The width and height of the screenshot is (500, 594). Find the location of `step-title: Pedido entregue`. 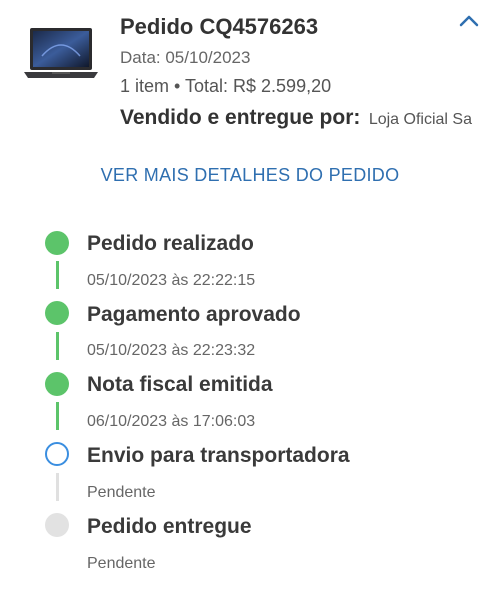

step-title: Pedido entregue is located at coordinates (169, 526).